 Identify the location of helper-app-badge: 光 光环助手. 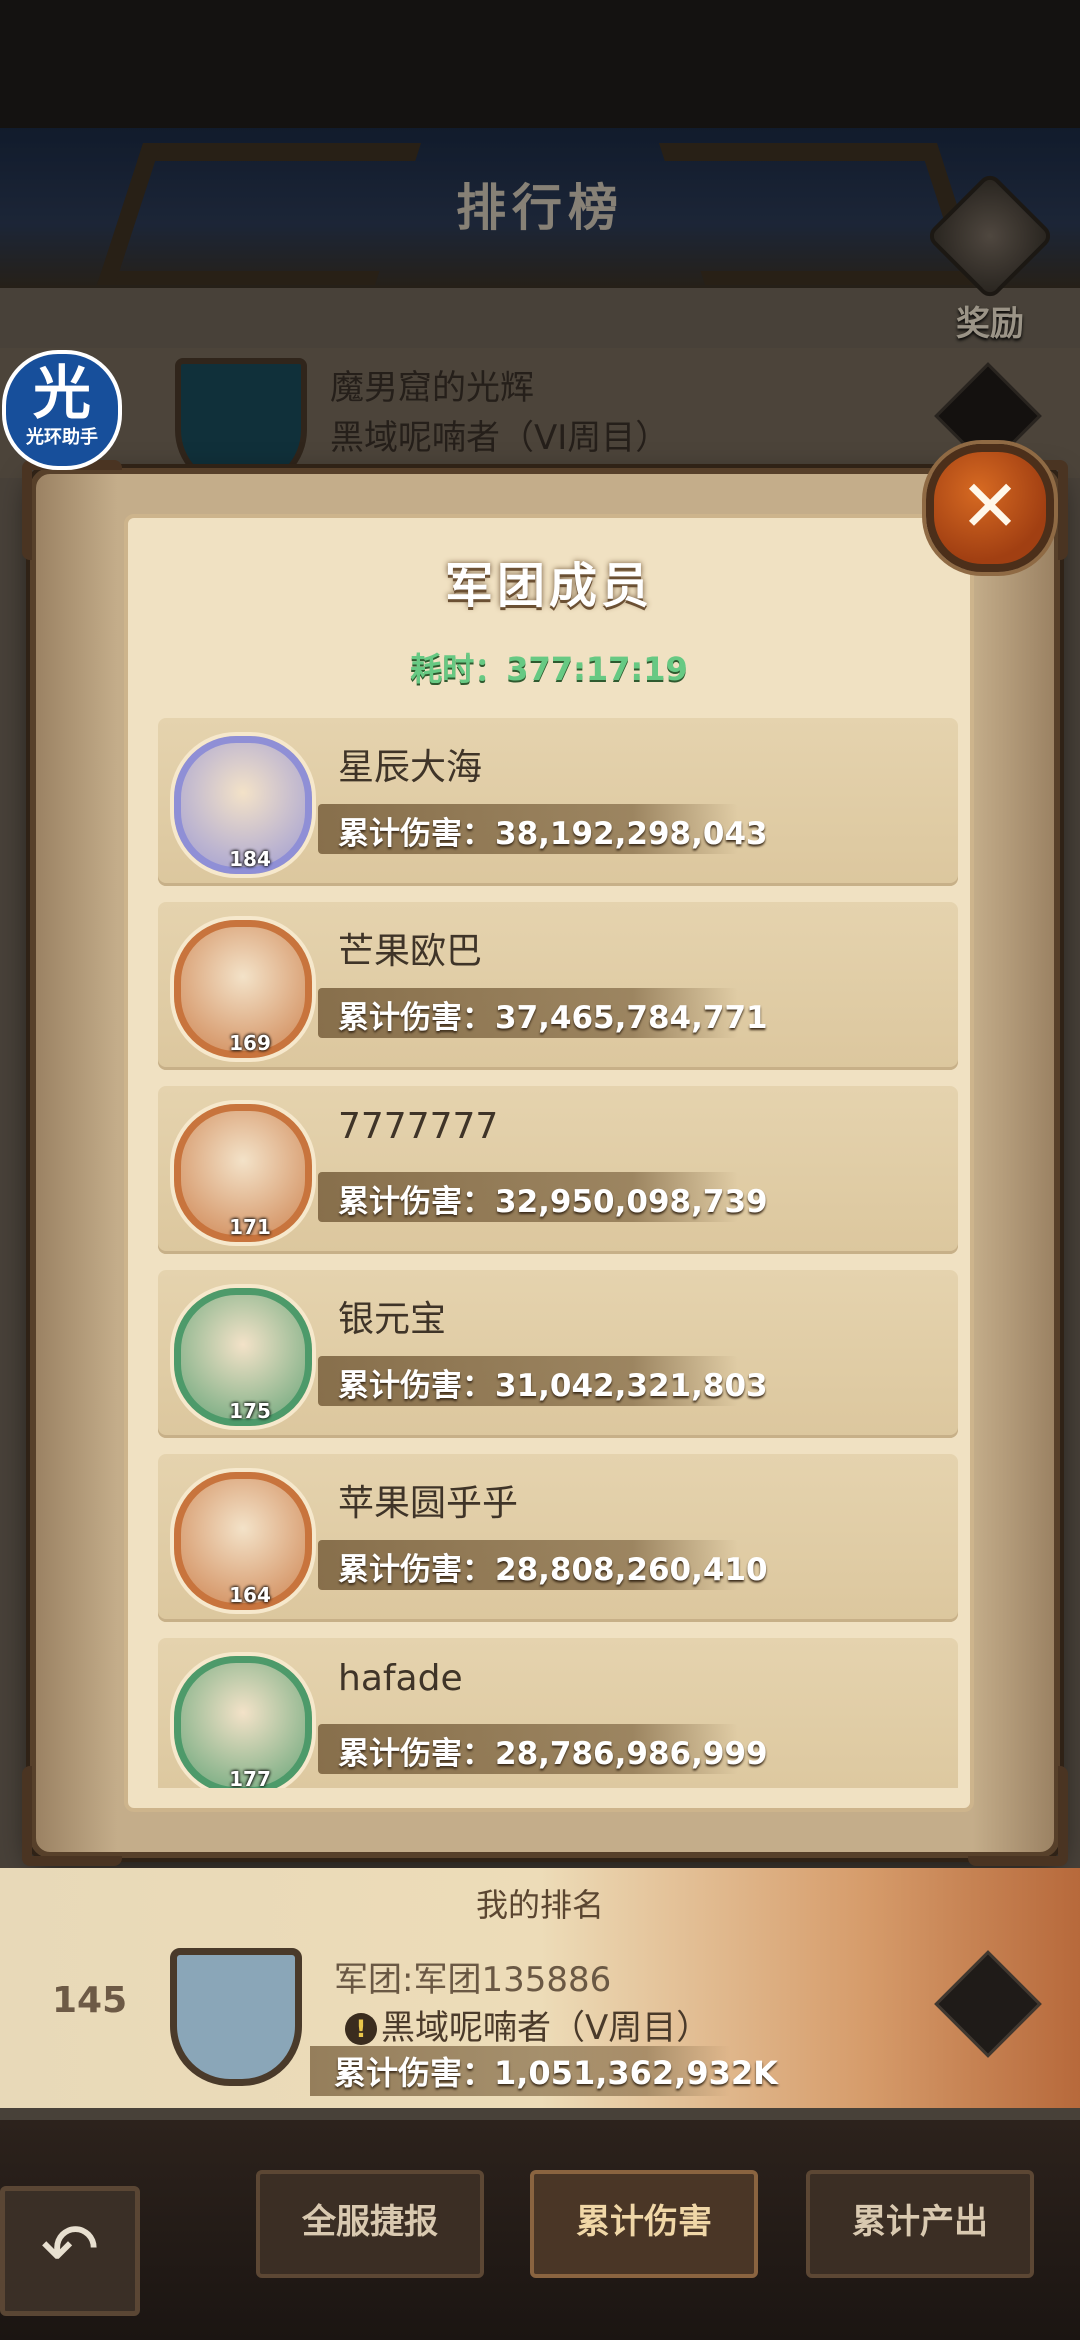
(62, 410).